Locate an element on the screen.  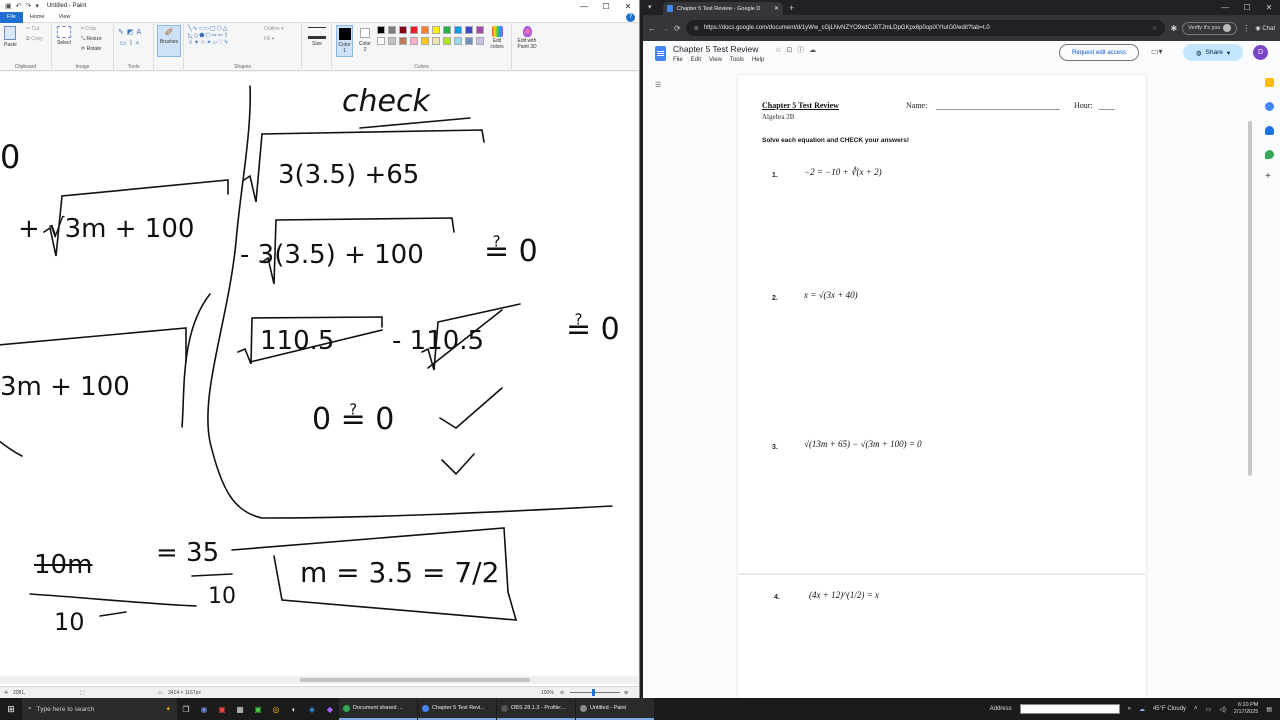
steam-icon: ◐ is located at coordinates (294, 709).